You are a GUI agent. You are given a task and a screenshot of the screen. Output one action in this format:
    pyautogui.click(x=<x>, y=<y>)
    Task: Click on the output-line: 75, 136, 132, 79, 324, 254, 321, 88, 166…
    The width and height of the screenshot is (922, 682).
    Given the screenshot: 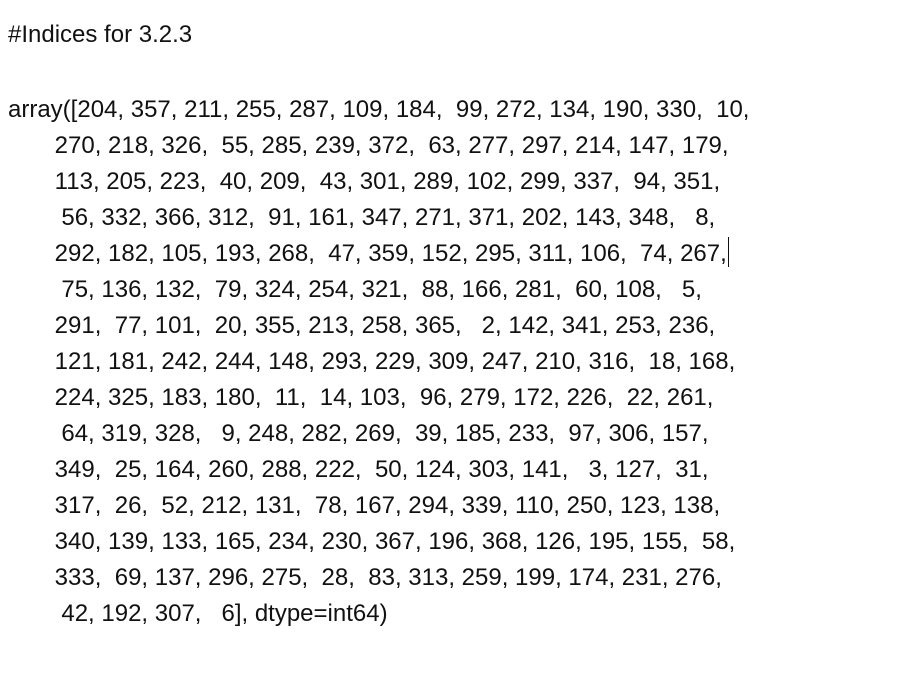 What is the action you would take?
    pyautogui.click(x=355, y=289)
    